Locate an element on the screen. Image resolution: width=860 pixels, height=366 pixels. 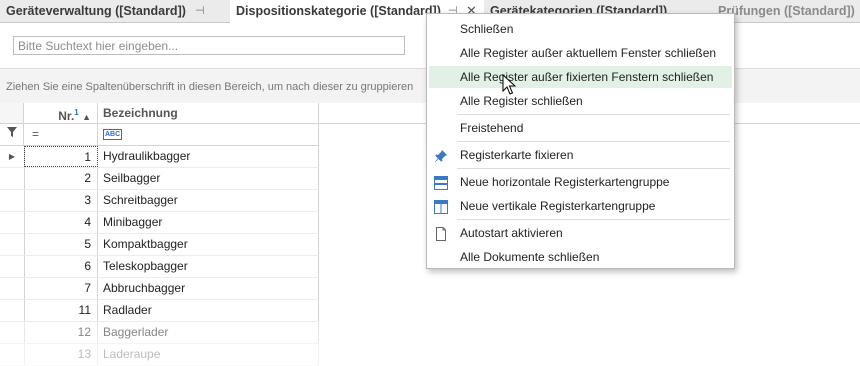
menu-item-pin-tab: Registerkarte fixieren is located at coordinates (580, 155).